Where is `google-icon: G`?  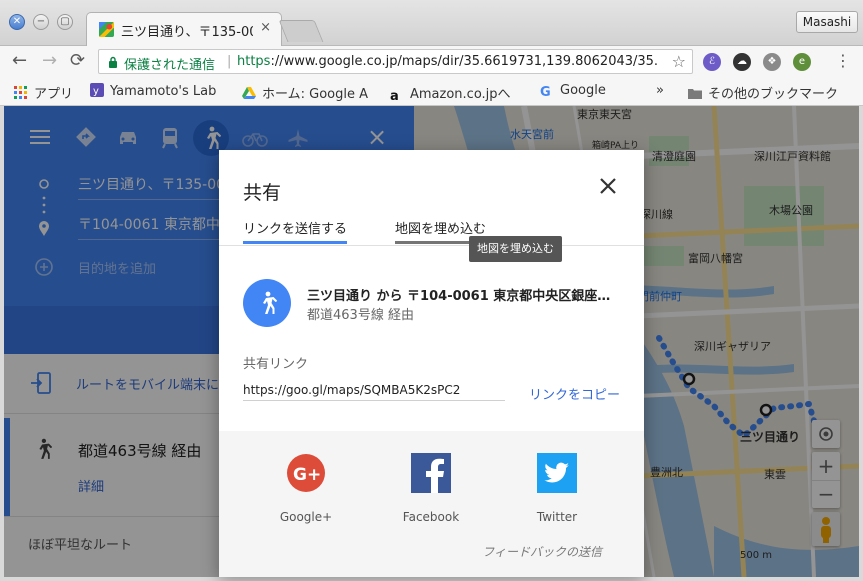
google-icon: G is located at coordinates (545, 92).